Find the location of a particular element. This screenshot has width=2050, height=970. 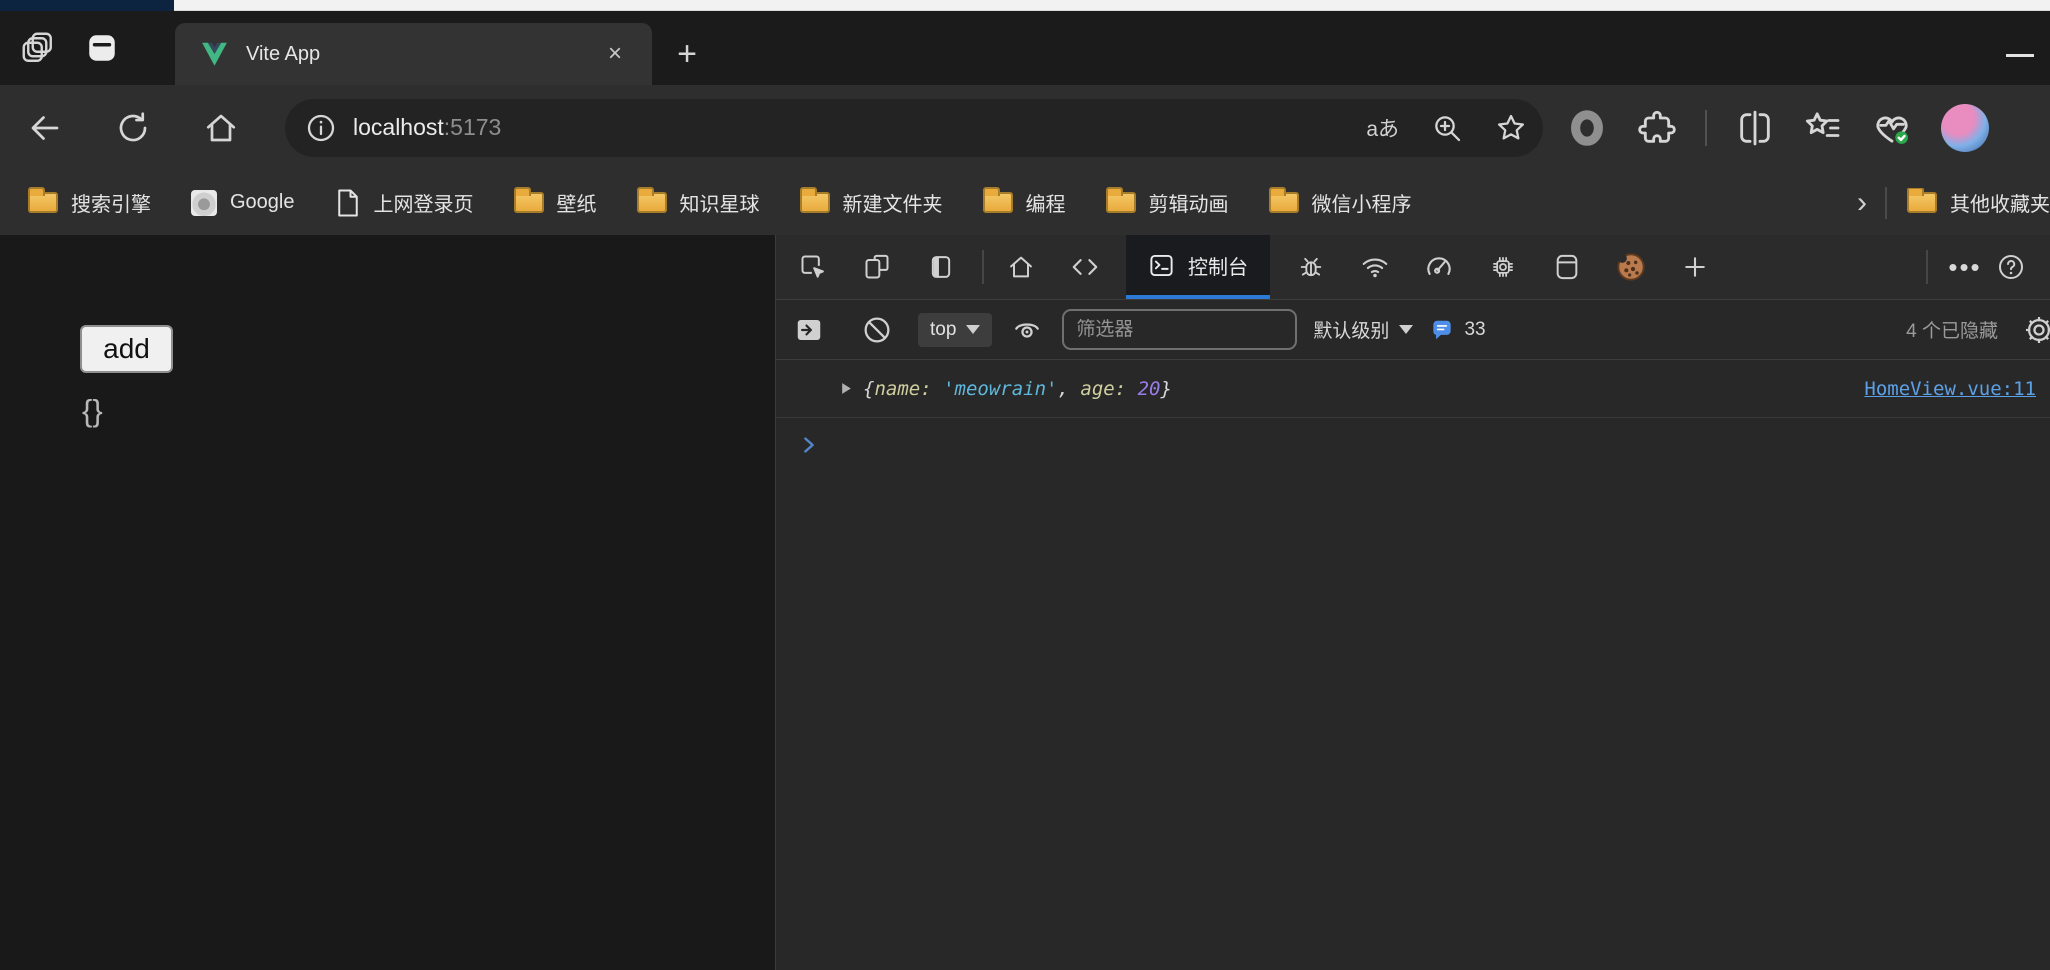

empty-object-text: {} is located at coordinates (92, 410).